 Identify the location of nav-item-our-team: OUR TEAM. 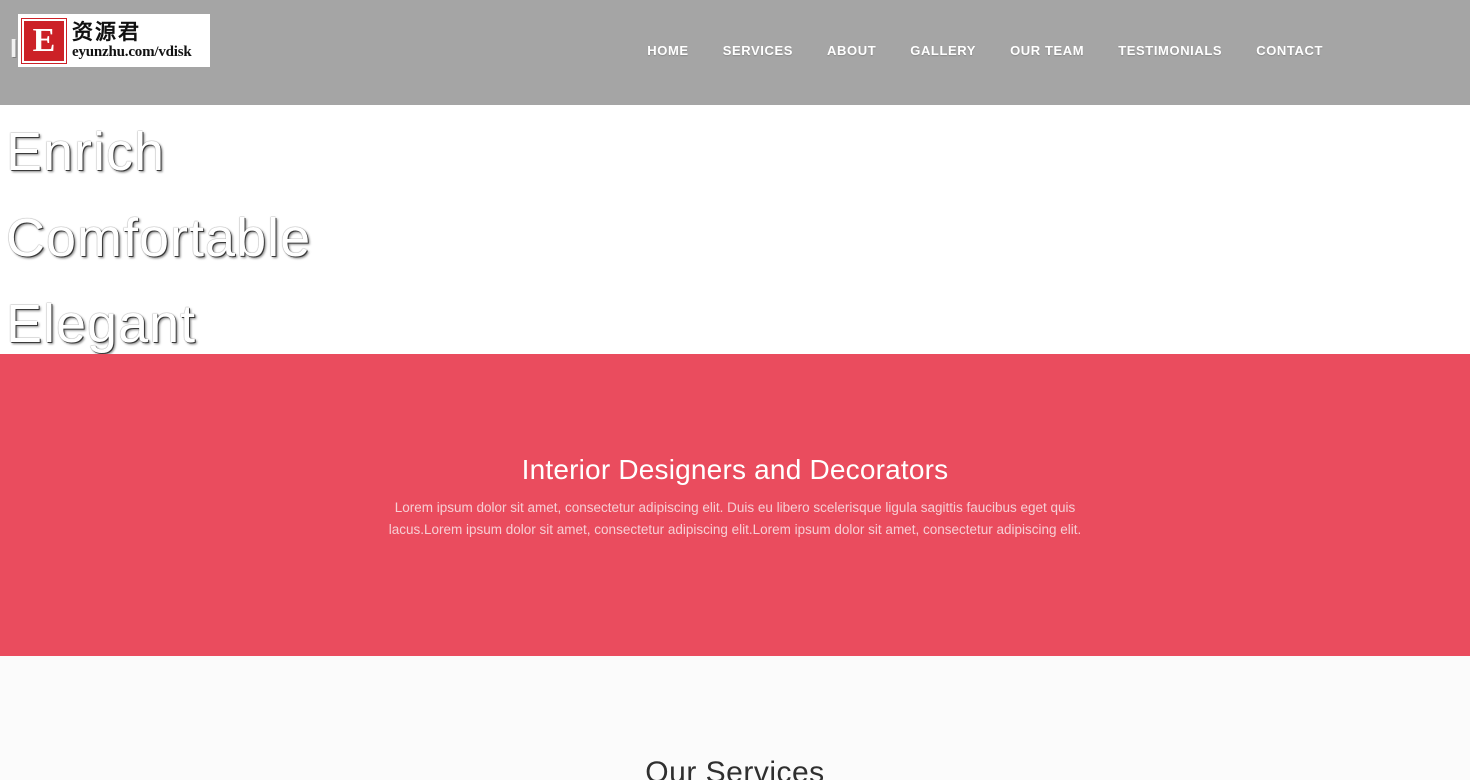
(1047, 50).